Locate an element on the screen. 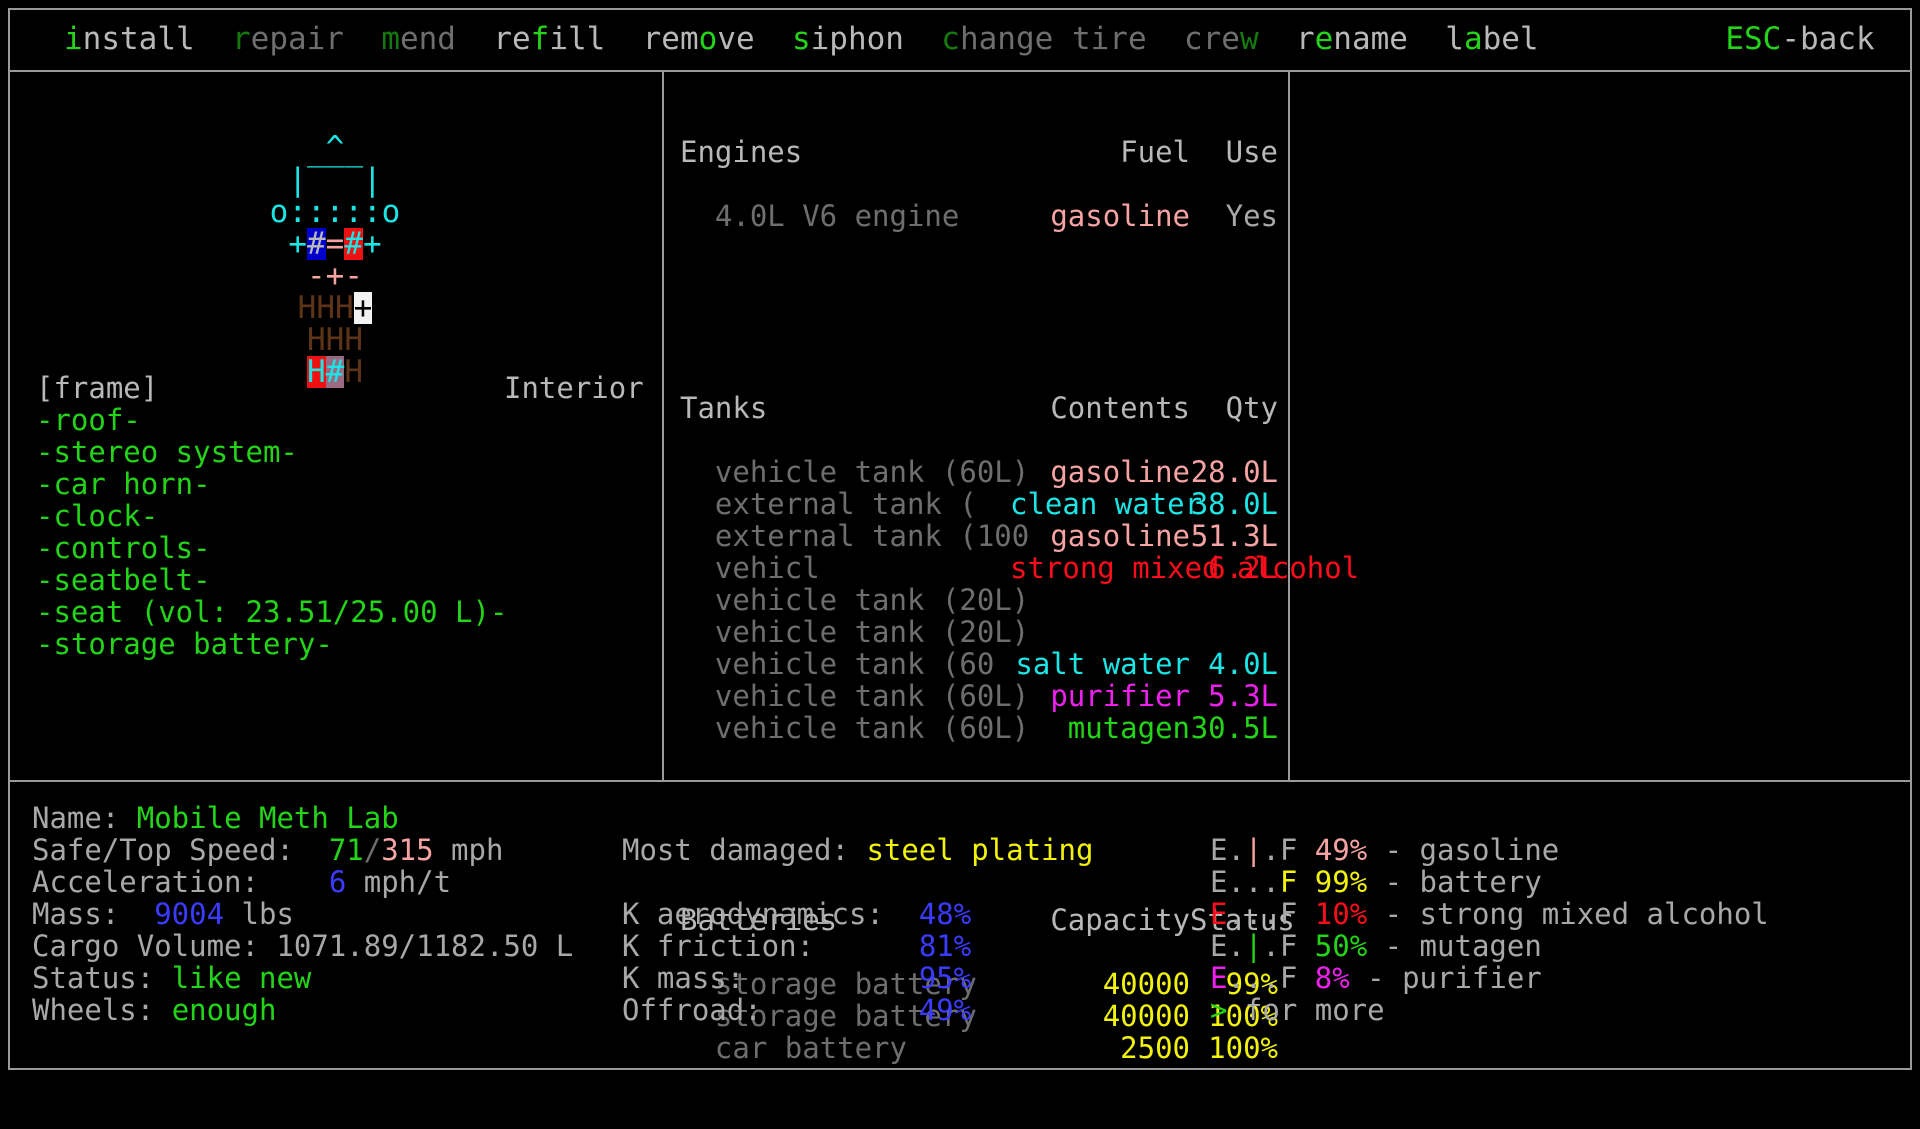 The width and height of the screenshot is (1920, 1129). tank-qty: 38.0L is located at coordinates (1234, 504).